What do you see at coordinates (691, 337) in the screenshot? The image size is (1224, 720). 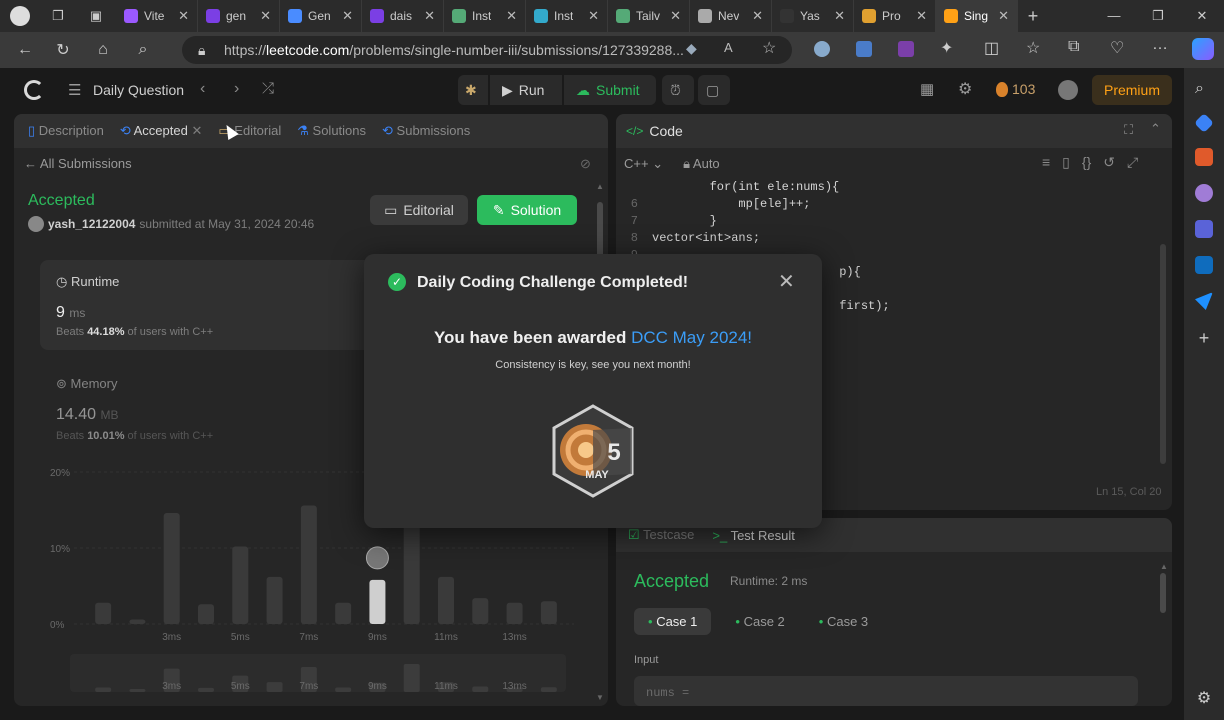 I see `award-badge-name: DCC May 2024!` at bounding box center [691, 337].